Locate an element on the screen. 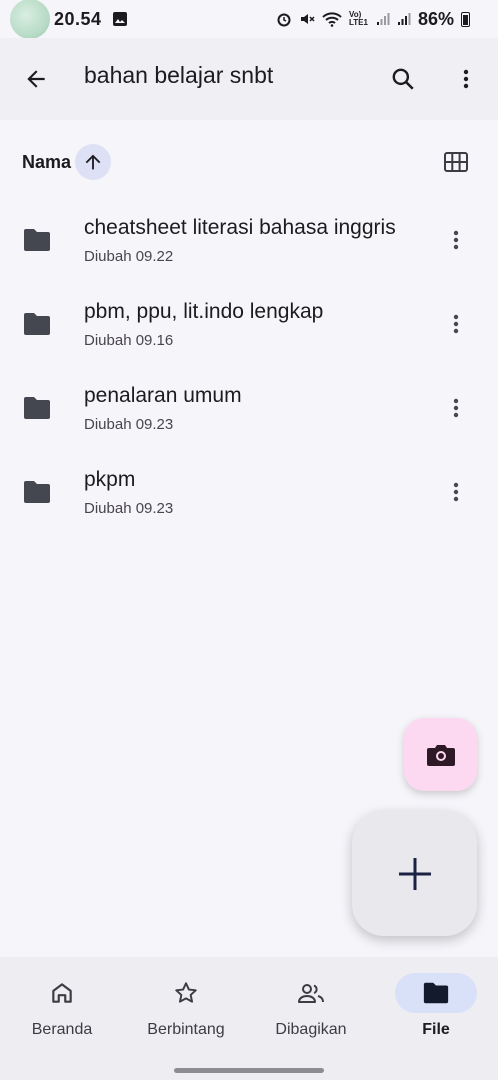 This screenshot has height=1080, width=498. camera-icon is located at coordinates (440, 755).